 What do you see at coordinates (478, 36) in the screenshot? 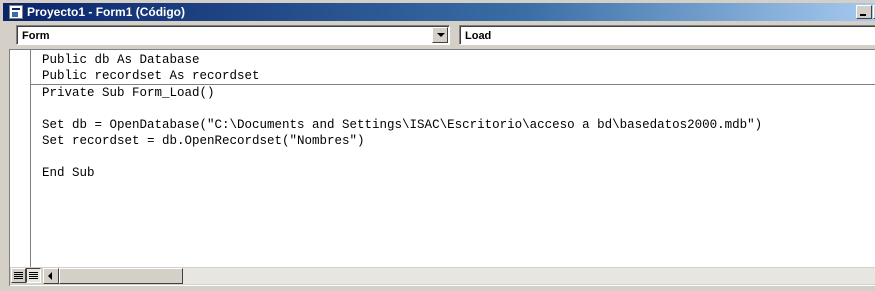
I see `procedure-combo-value: Load` at bounding box center [478, 36].